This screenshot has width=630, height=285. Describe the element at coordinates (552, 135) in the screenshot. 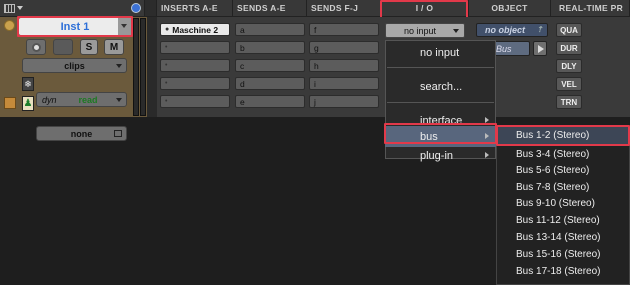

I see `bus-item-1-2: Bus 1-2 (Stereo)` at that location.